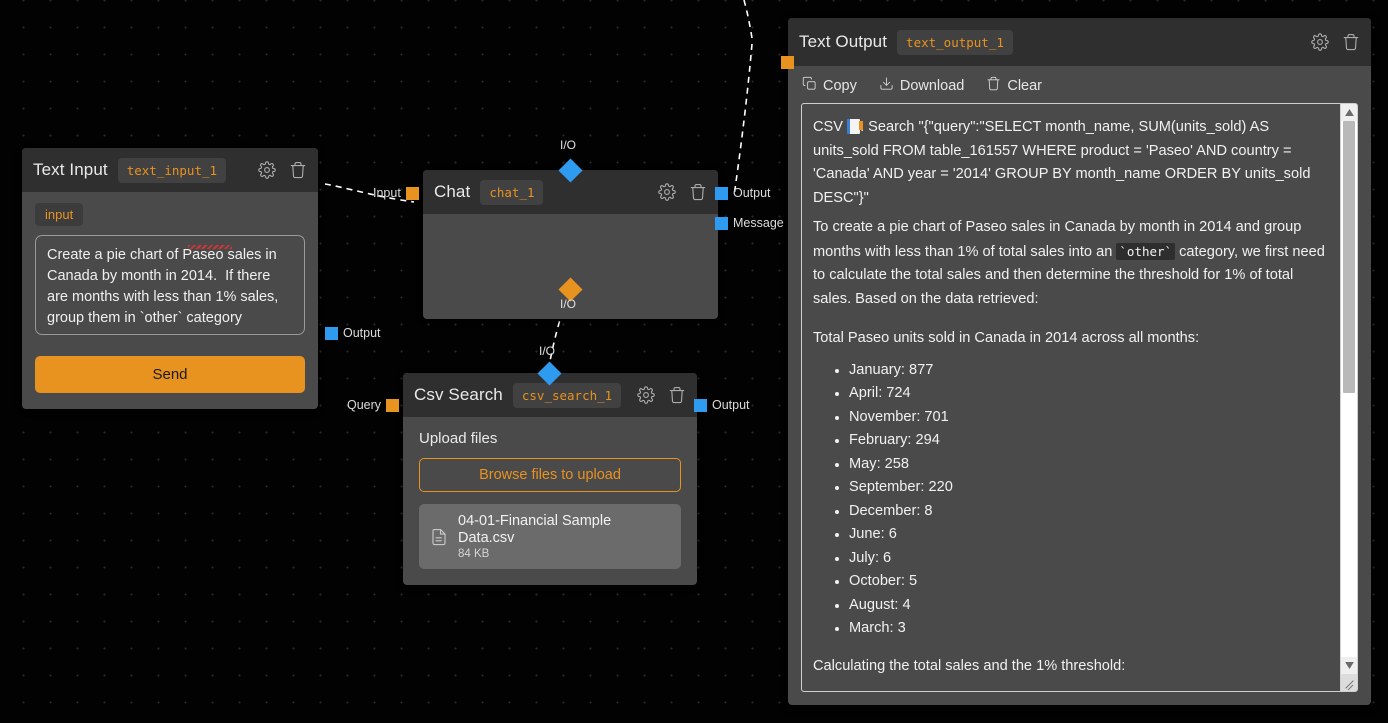 The width and height of the screenshot is (1388, 723). I want to click on node-chat: Chat chat_1 Input Output Message I/O I/O, so click(578, 228).